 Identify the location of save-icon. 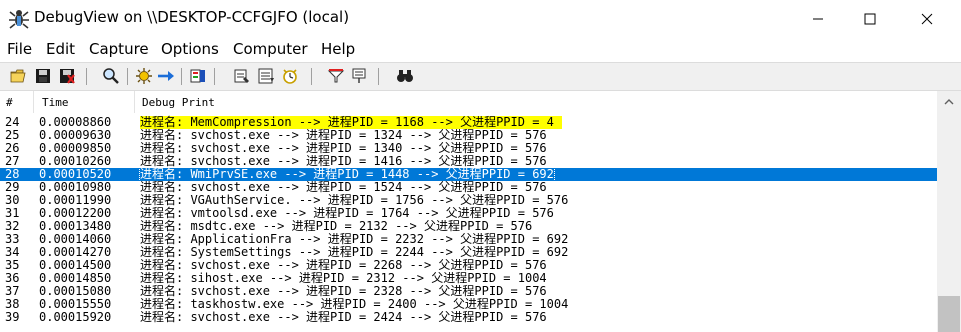
(43, 76).